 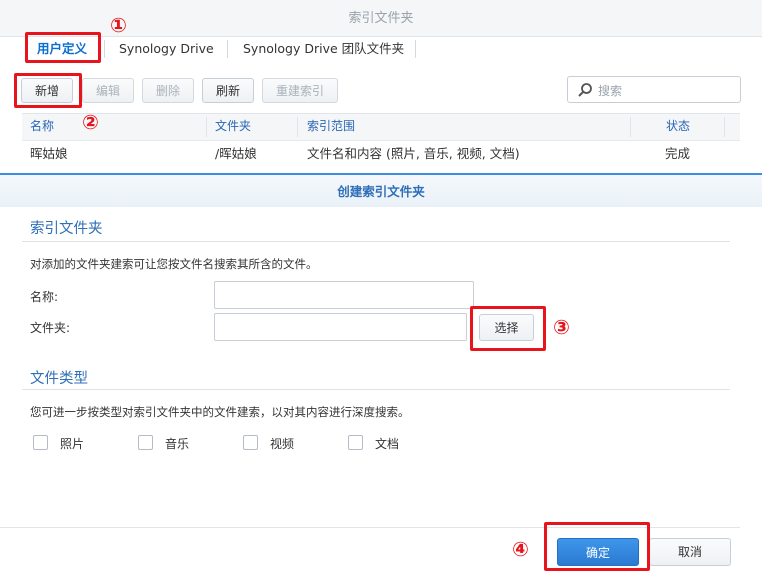 What do you see at coordinates (145, 442) in the screenshot?
I see `music-checkbox` at bounding box center [145, 442].